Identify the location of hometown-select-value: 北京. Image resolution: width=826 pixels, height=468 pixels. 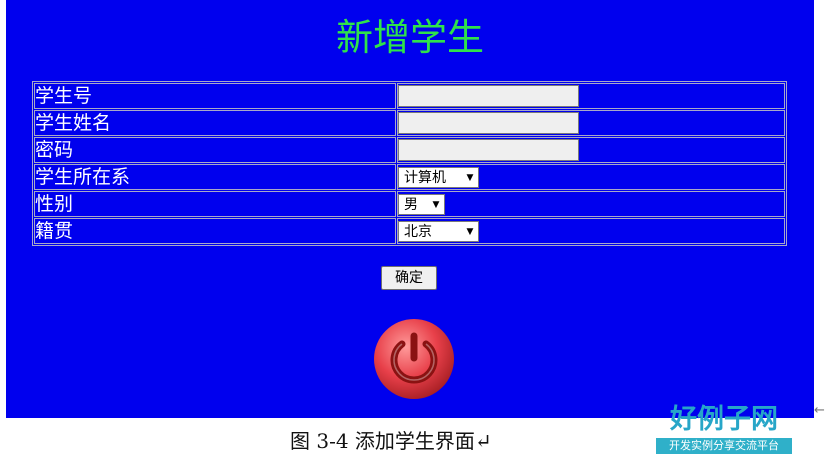
(418, 231).